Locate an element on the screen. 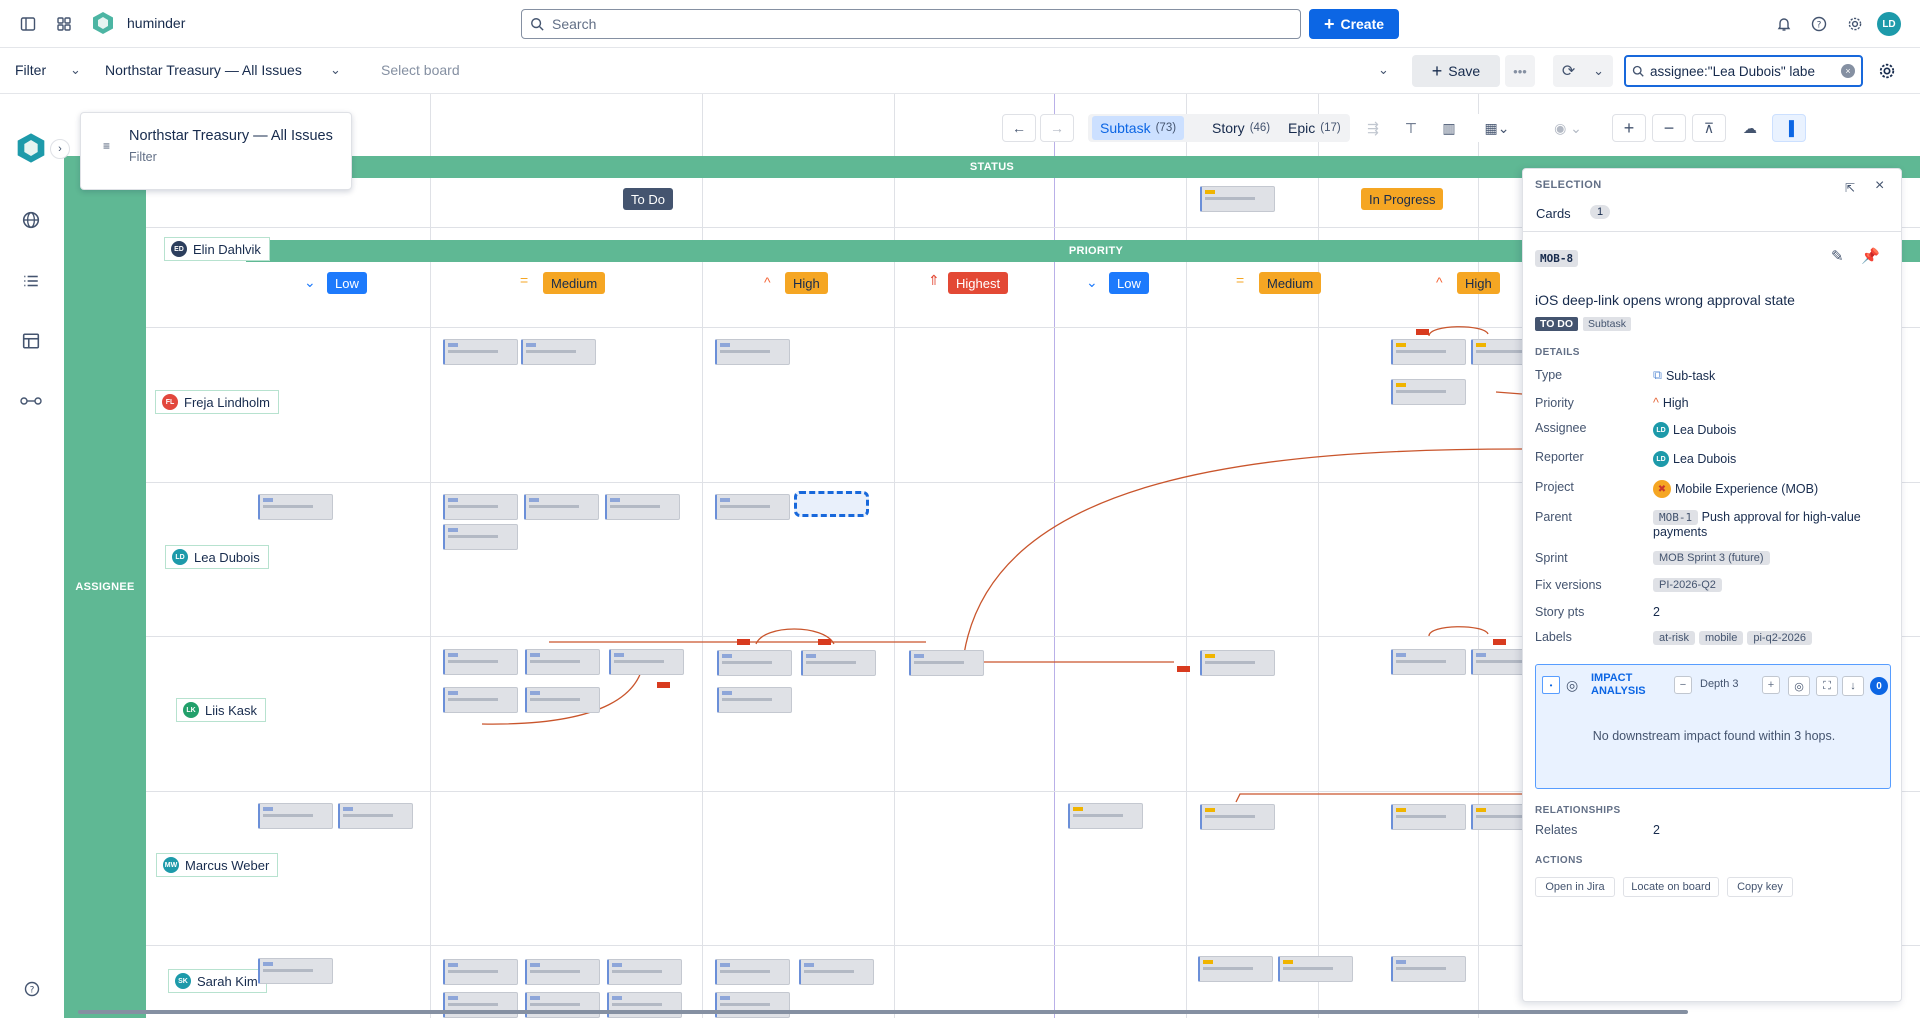 This screenshot has height=1018, width=1920. horizontal-scrollbar is located at coordinates (883, 1012).